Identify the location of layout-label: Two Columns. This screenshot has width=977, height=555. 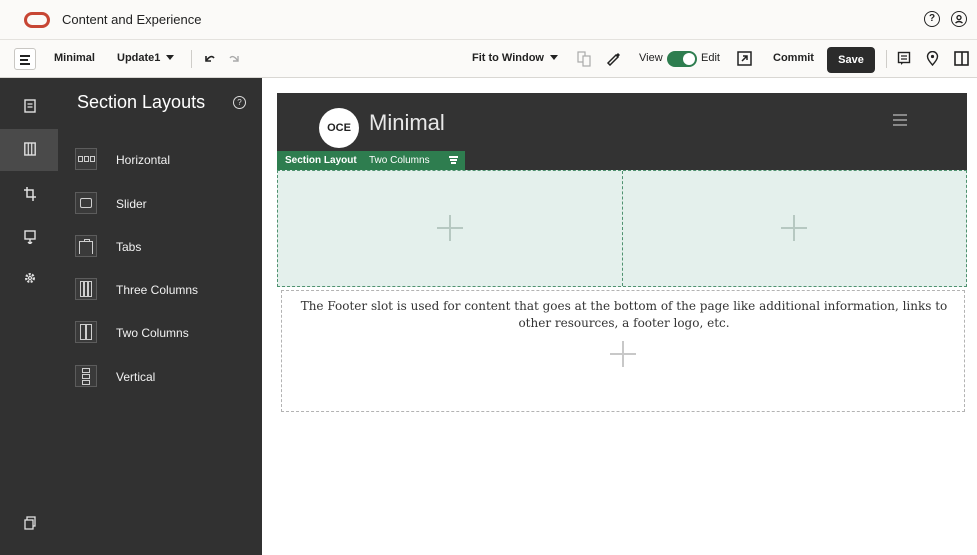
(152, 333).